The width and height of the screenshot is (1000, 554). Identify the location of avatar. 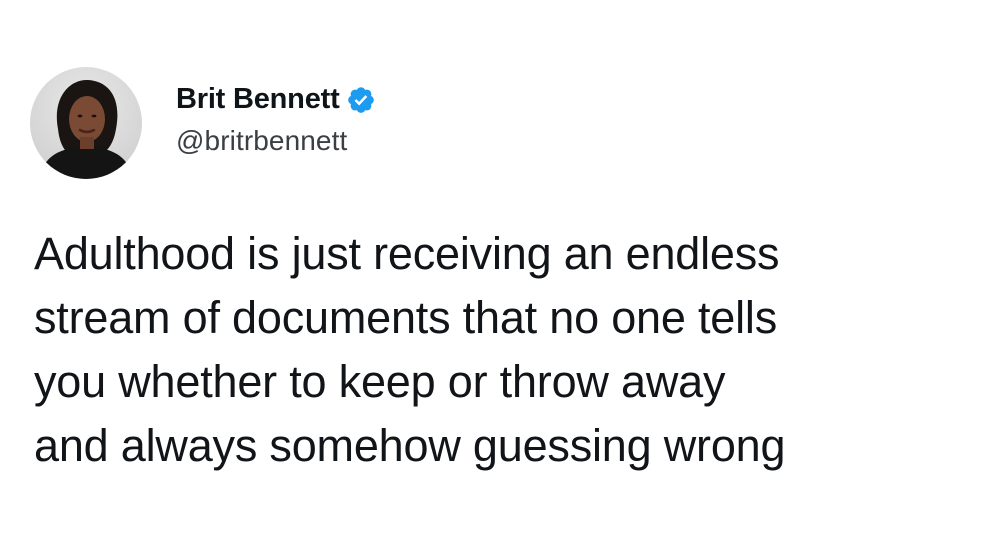
(86, 123).